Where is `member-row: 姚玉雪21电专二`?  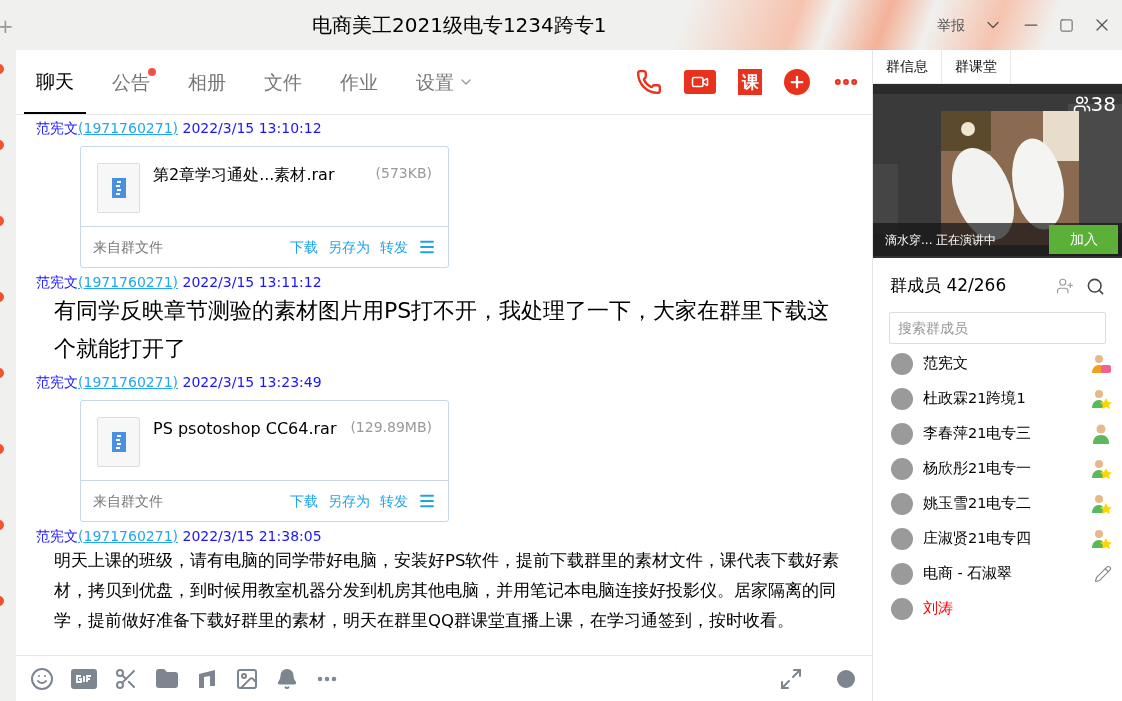
member-row: 姚玉雪21电专二 is located at coordinates (997, 503).